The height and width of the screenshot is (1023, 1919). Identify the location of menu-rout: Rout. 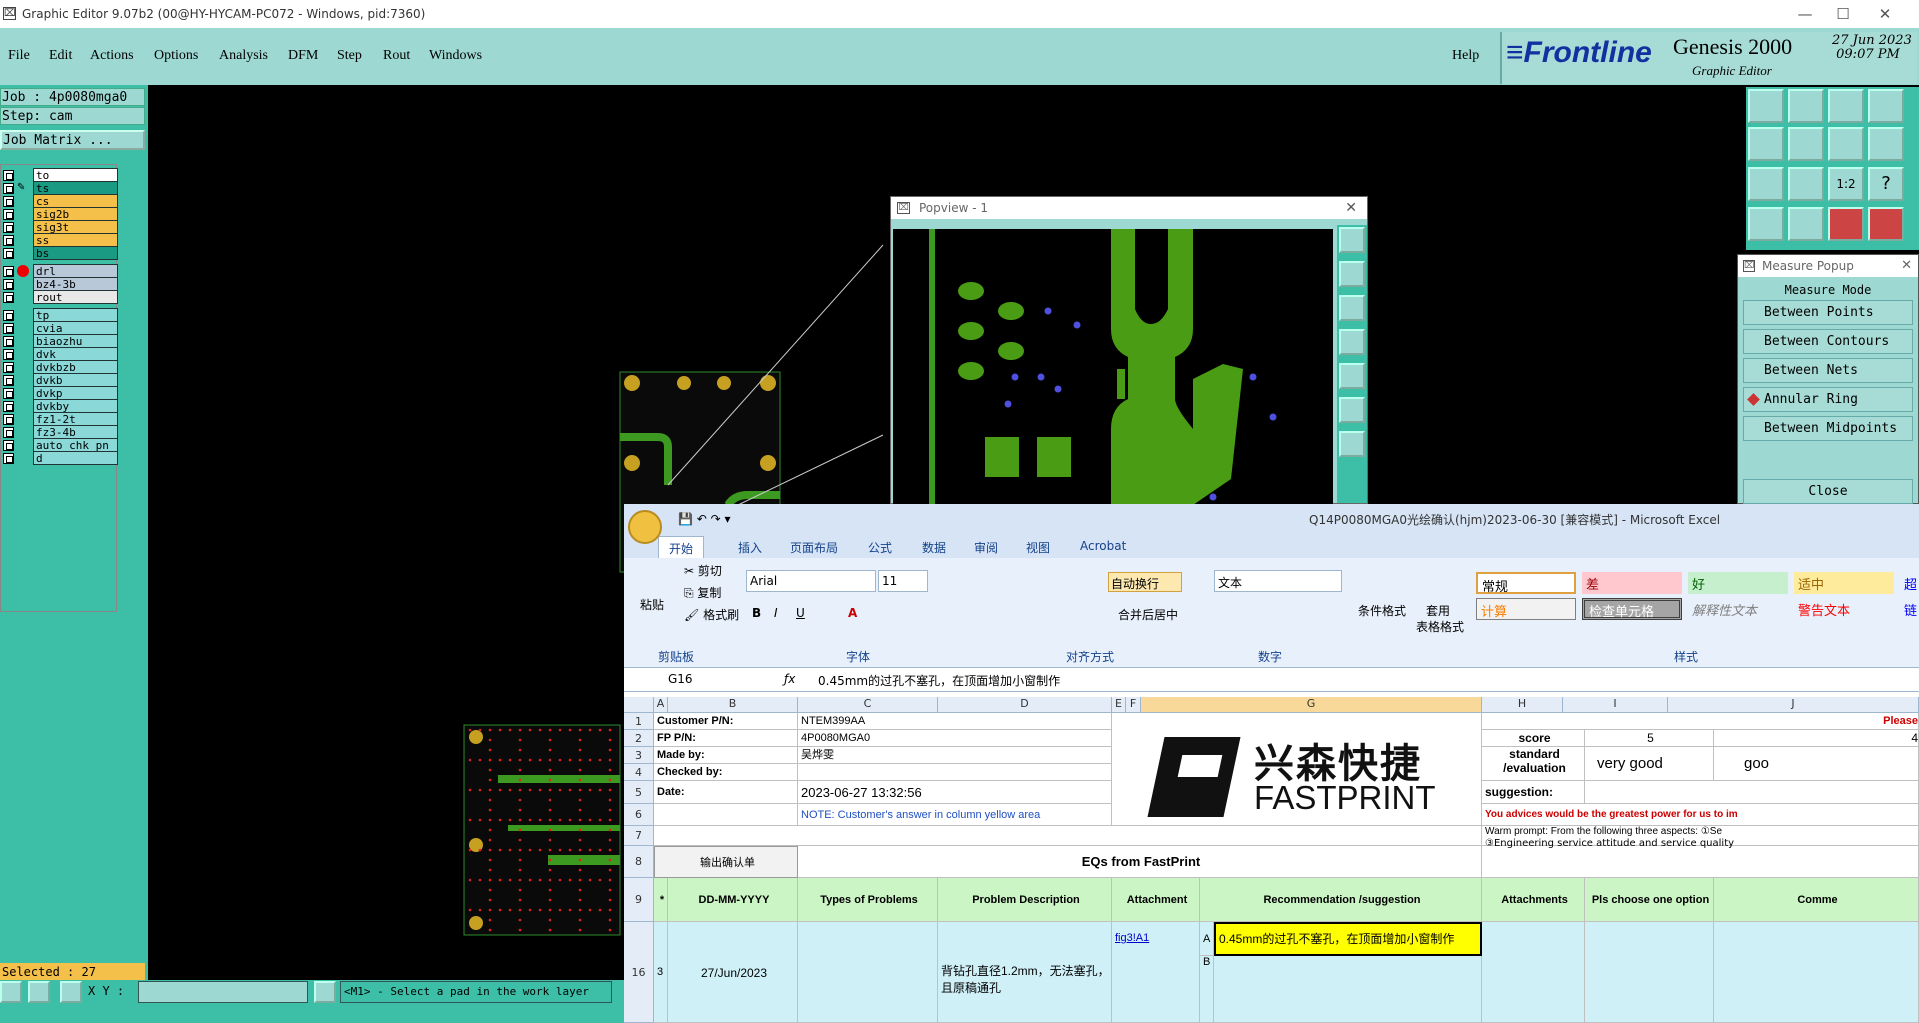
(396, 56).